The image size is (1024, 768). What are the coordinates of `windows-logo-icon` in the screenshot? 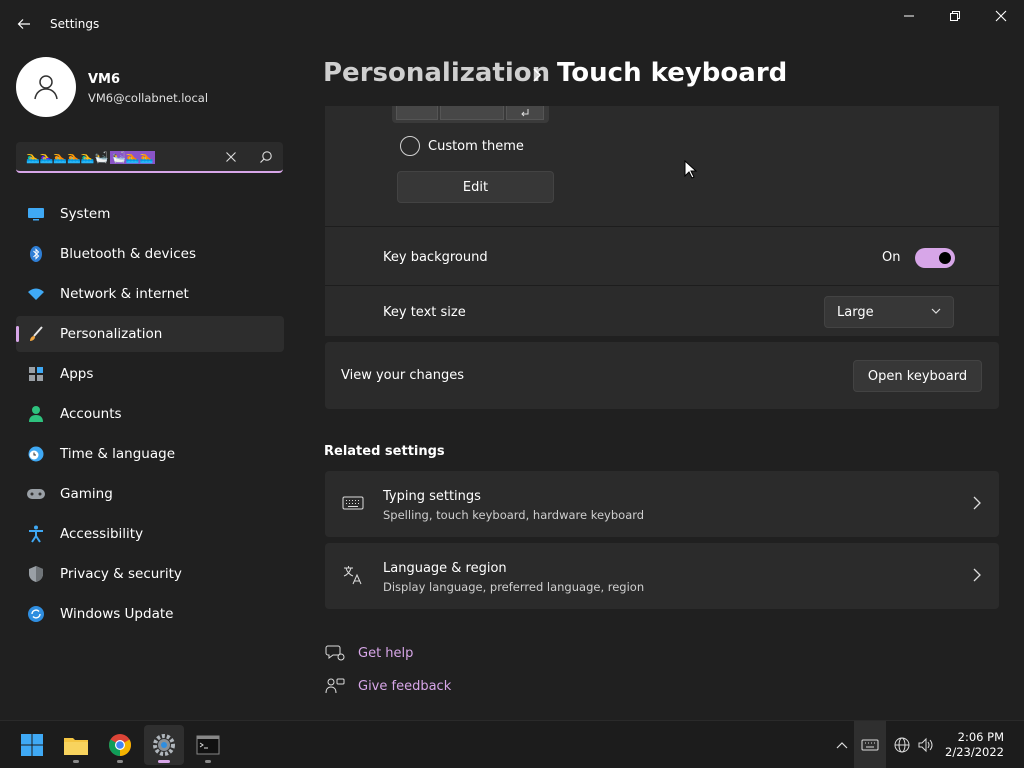 It's located at (32, 745).